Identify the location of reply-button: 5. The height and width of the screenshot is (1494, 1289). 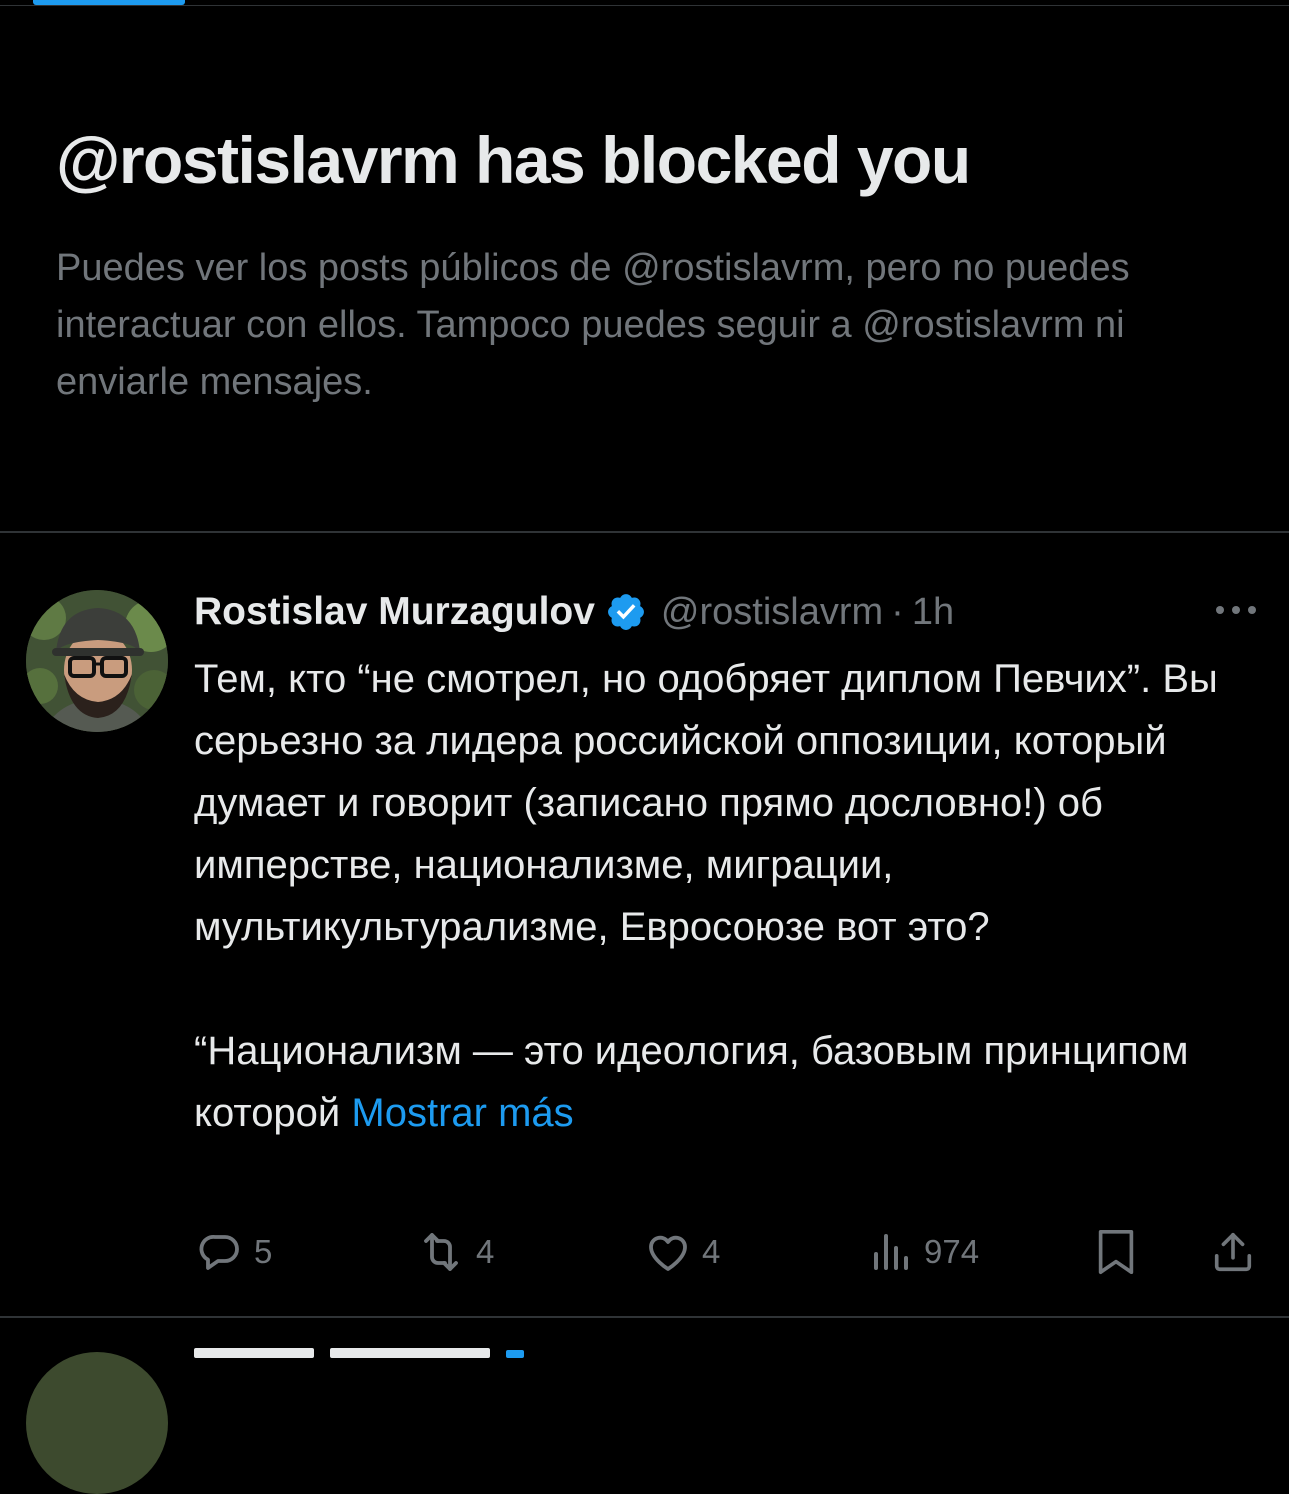
(234, 1252).